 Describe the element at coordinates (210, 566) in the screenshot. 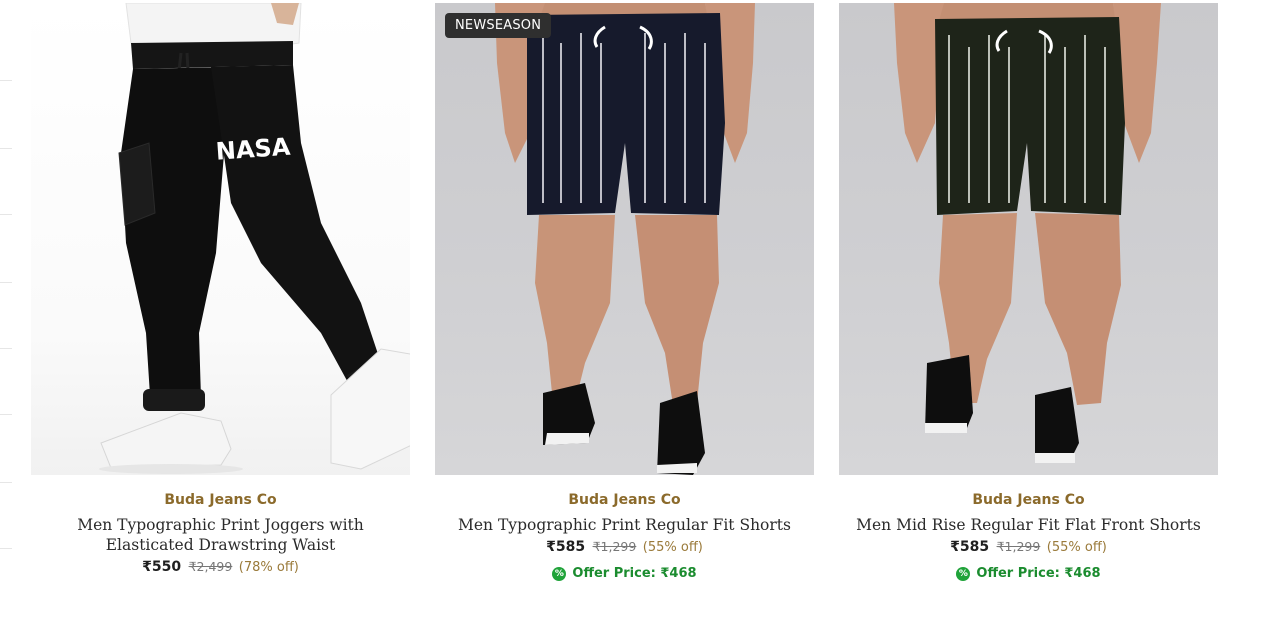

I see `product-mrp: ₹2,499` at that location.